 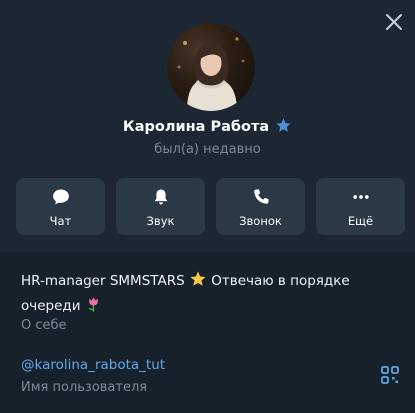 What do you see at coordinates (360, 221) in the screenshot?
I see `more-button-label: Ещё` at bounding box center [360, 221].